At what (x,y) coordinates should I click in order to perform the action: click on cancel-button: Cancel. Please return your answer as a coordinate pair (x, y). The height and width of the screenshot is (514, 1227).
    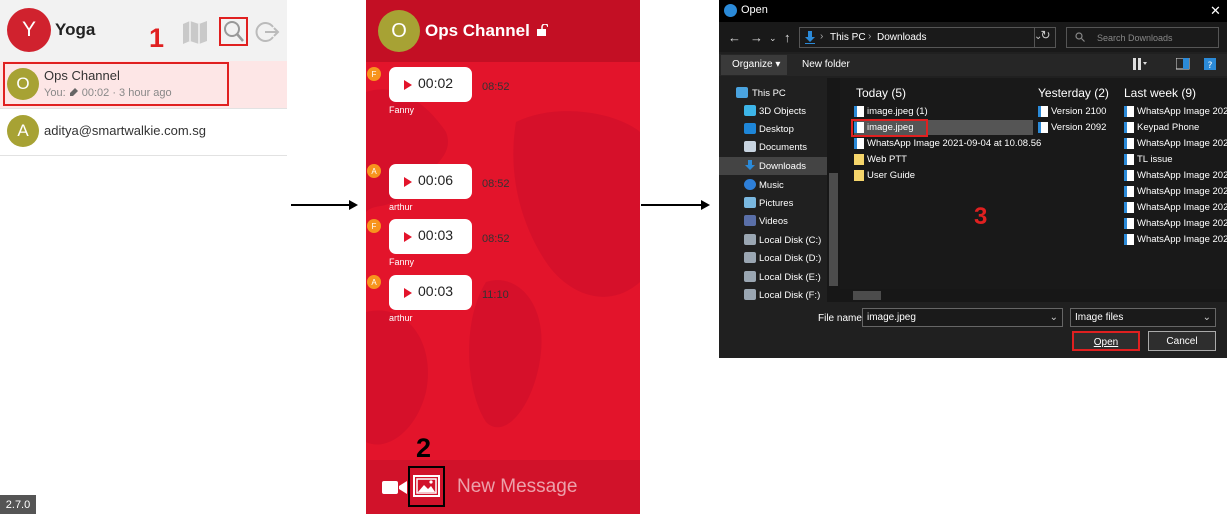
    Looking at the image, I should click on (1182, 341).